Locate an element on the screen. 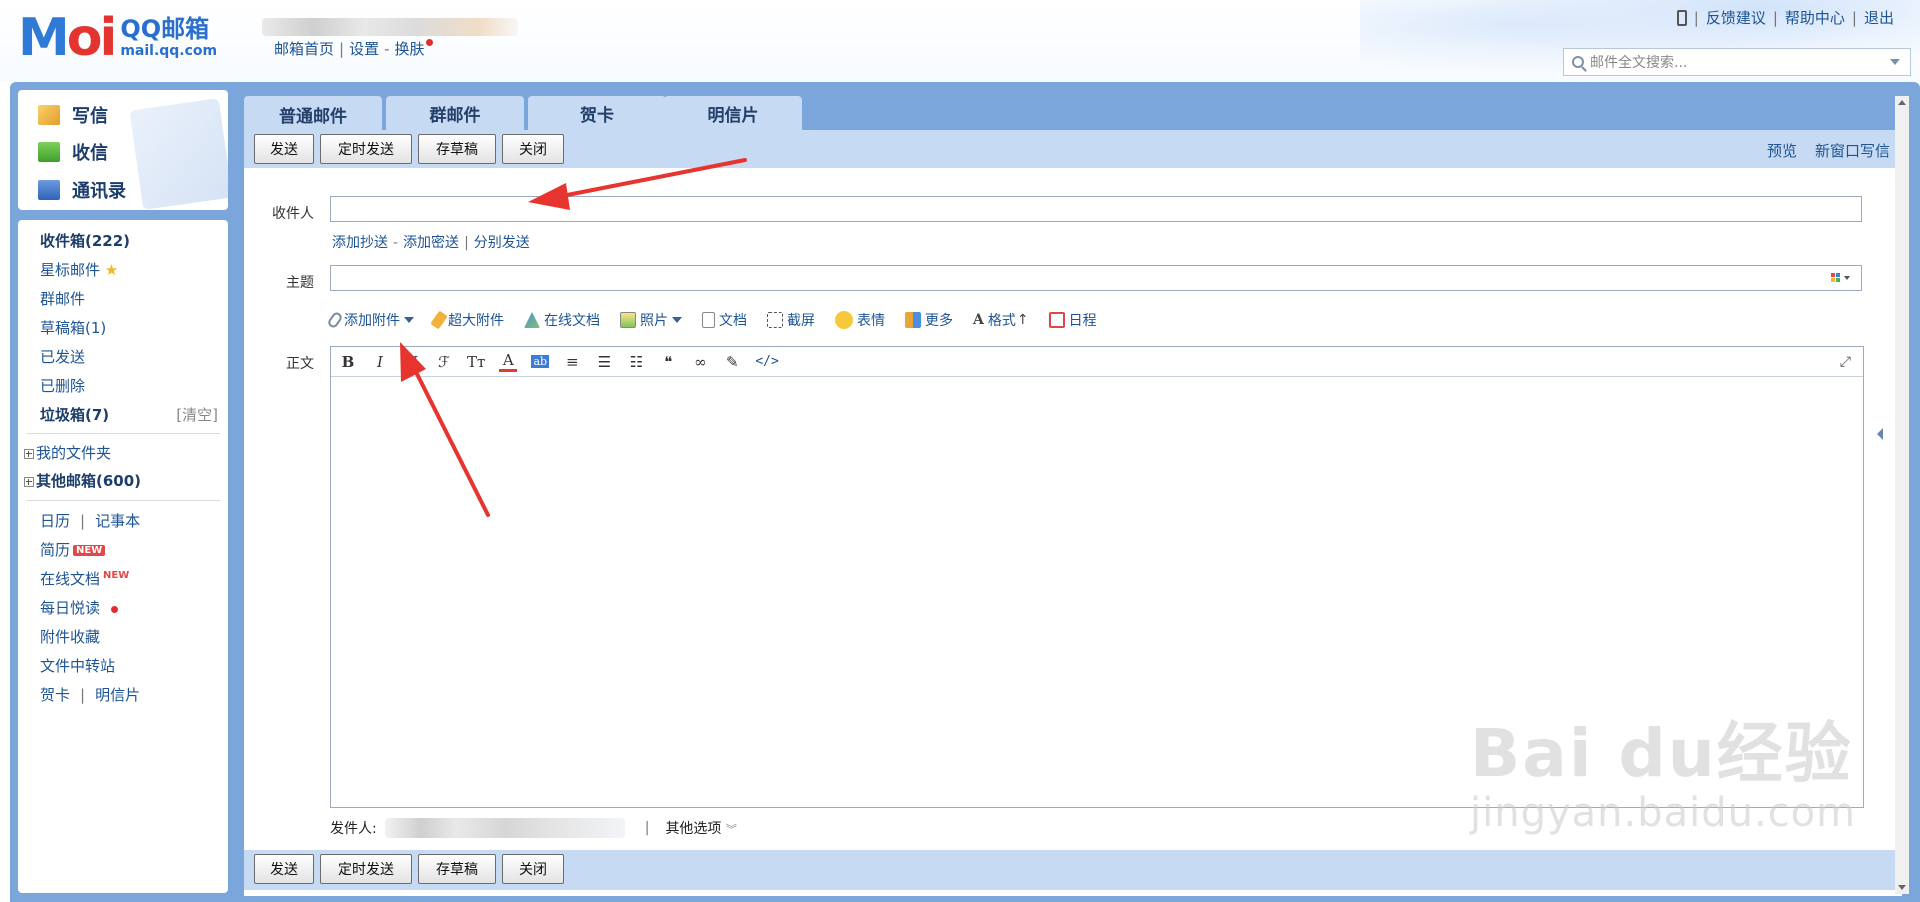 This screenshot has width=1920, height=902. skin-link: 换肤 is located at coordinates (410, 49).